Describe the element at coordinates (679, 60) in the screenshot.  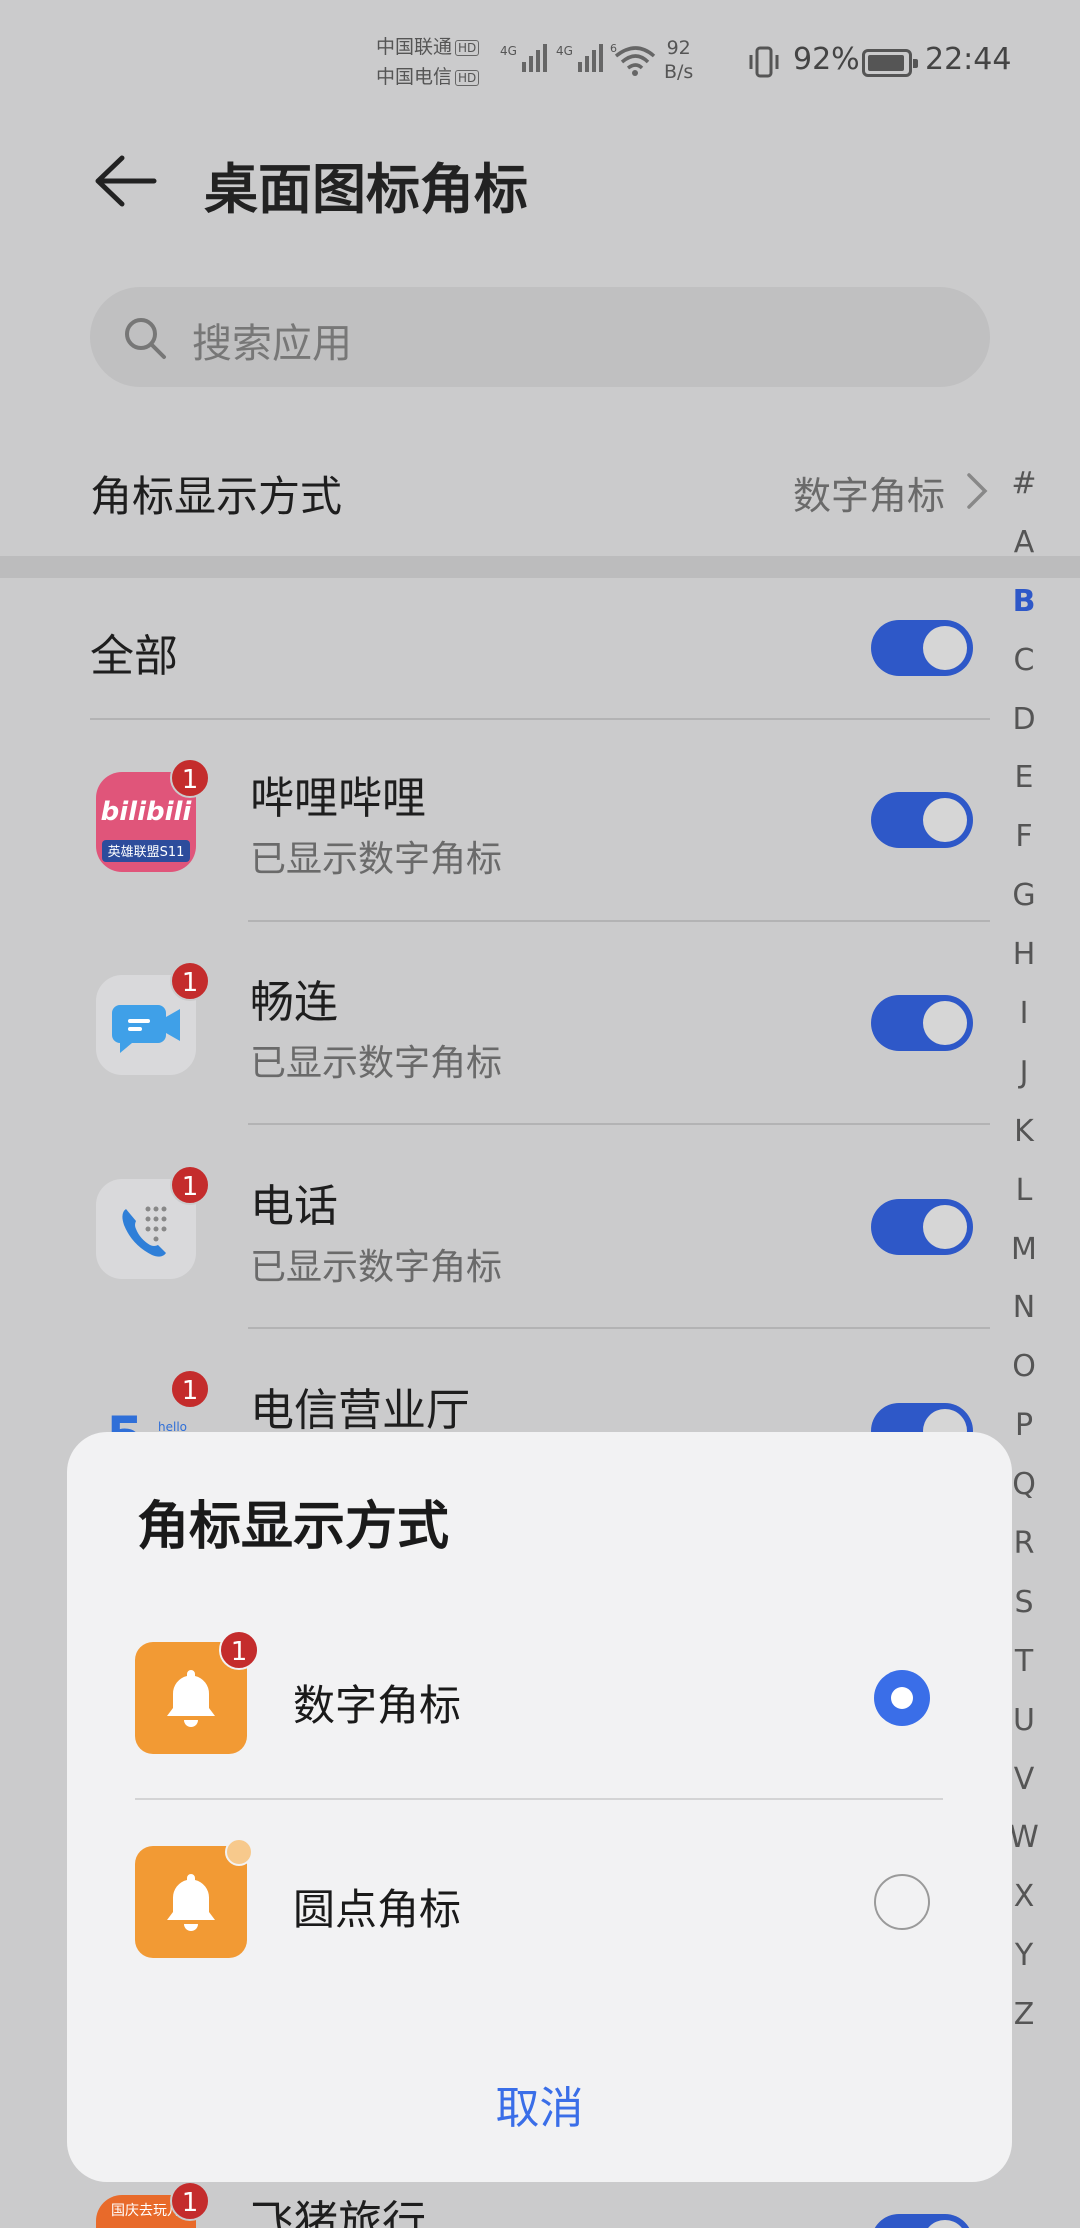
I see `network-speed: 92 B/s` at that location.